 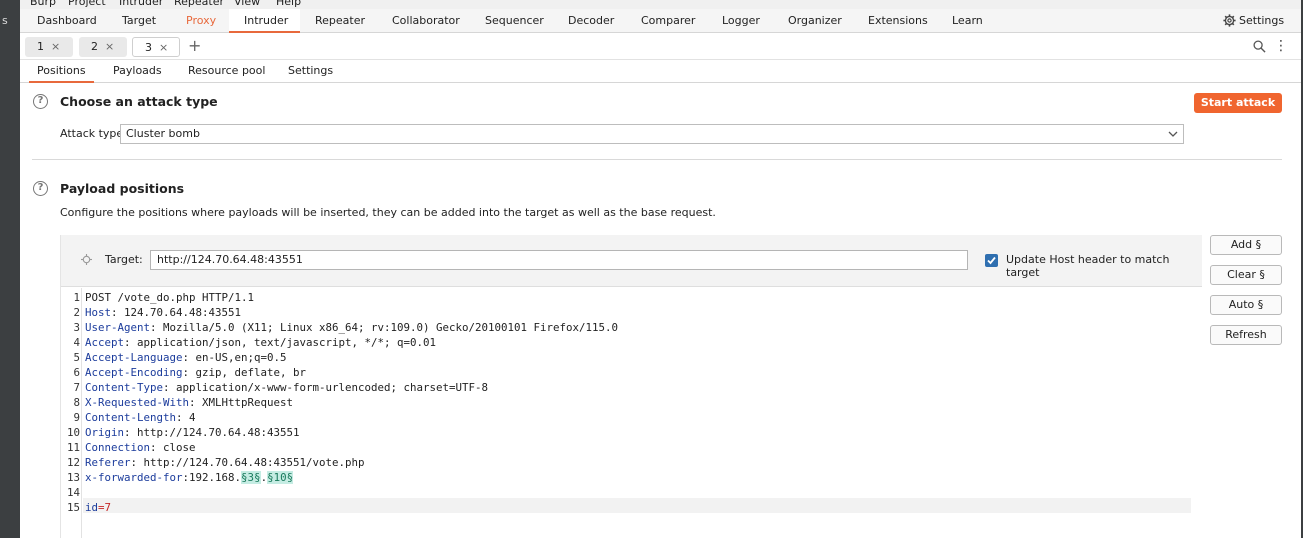 What do you see at coordinates (991, 260) in the screenshot?
I see `update-host-checkbox` at bounding box center [991, 260].